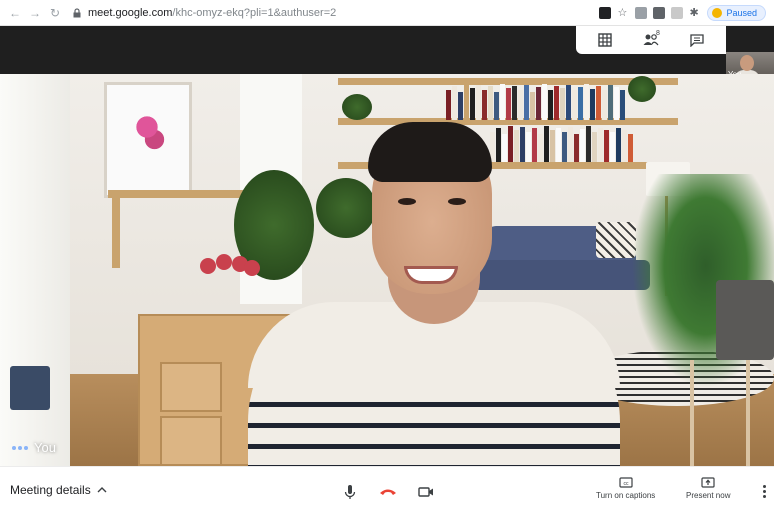 The width and height of the screenshot is (774, 520). Describe the element at coordinates (720, 413) in the screenshot. I see `wooden-stool` at that location.